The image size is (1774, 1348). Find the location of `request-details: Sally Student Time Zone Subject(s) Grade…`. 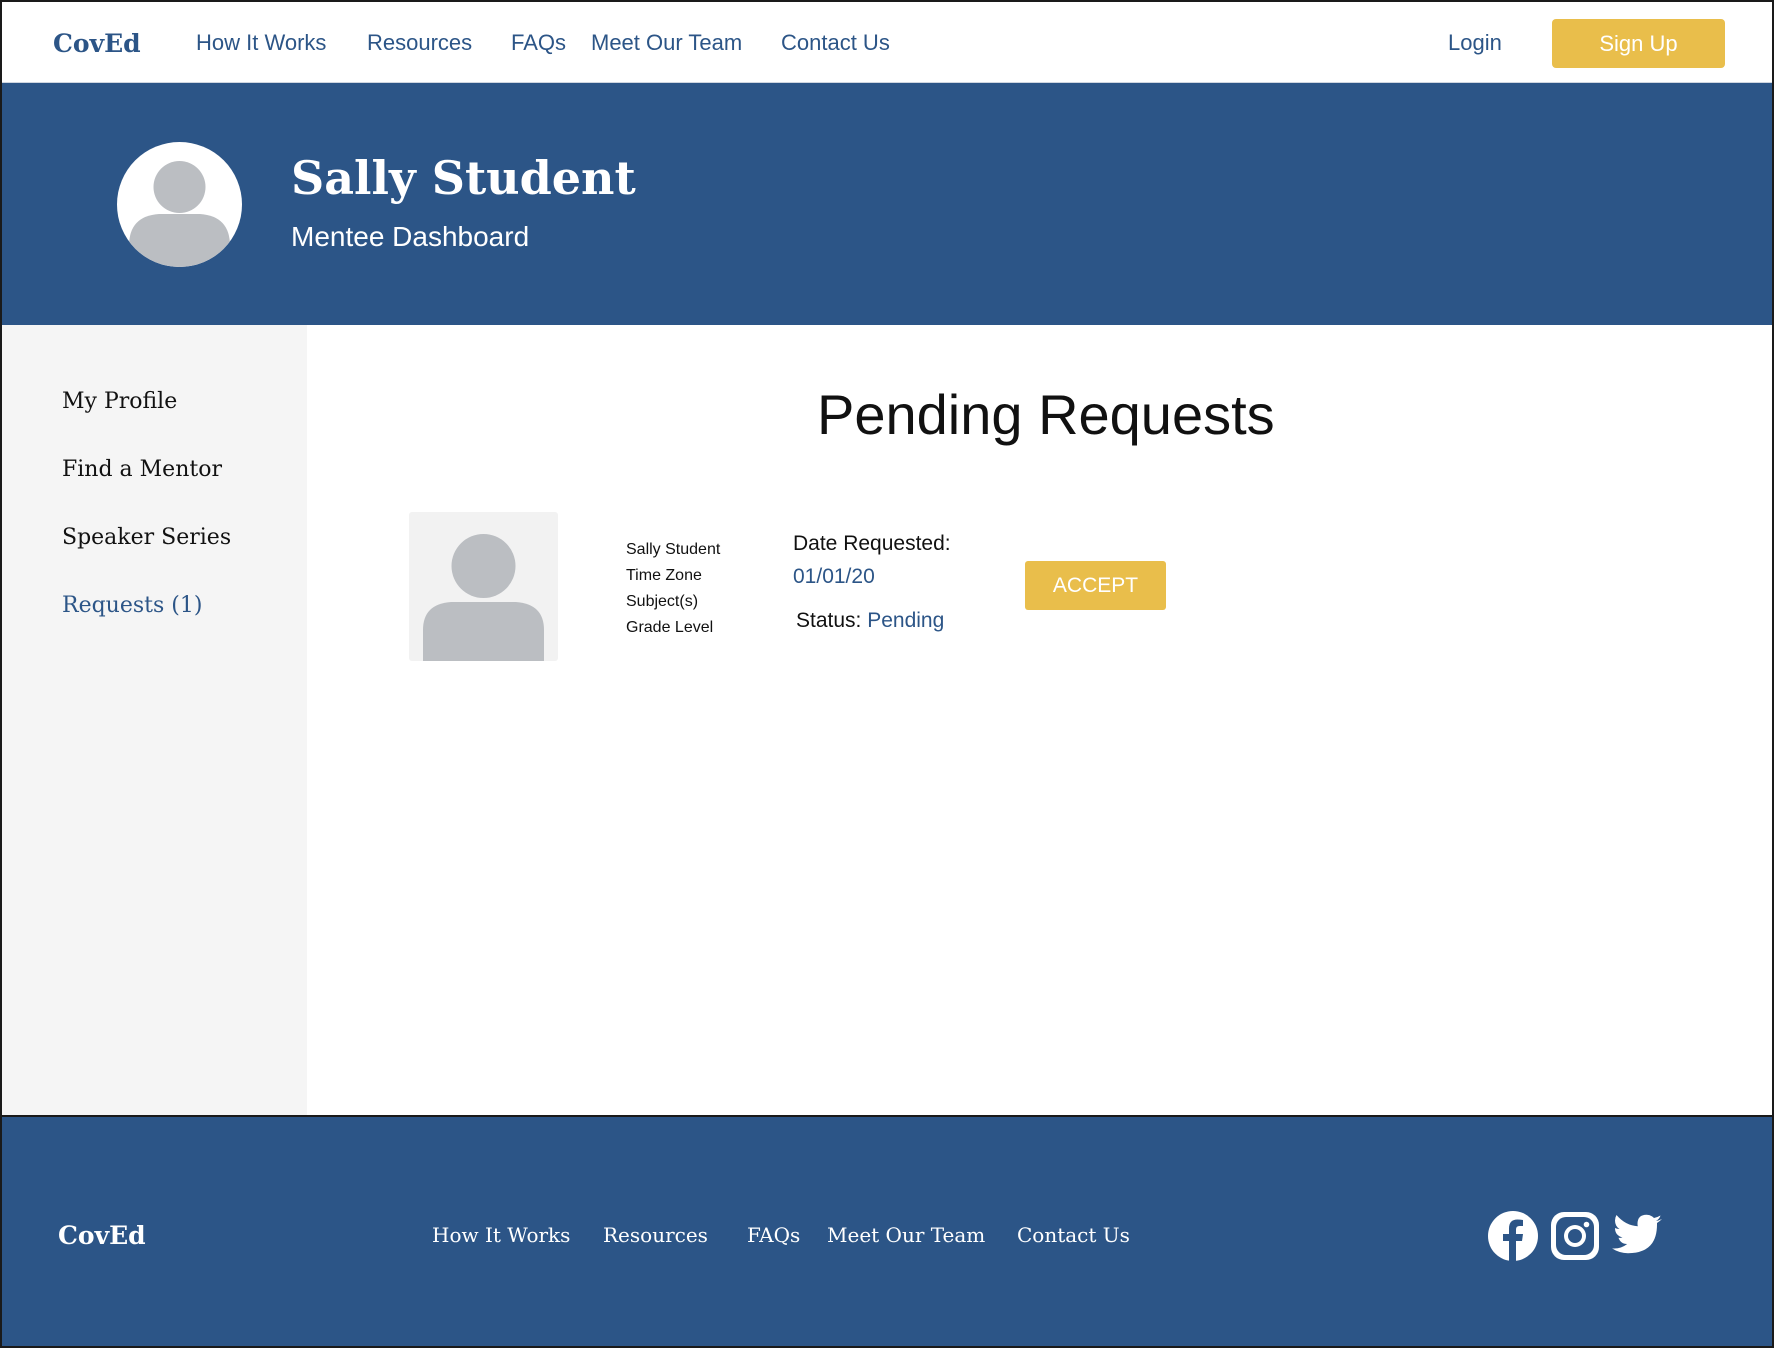

request-details: Sally Student Time Zone Subject(s) Grade… is located at coordinates (673, 589).